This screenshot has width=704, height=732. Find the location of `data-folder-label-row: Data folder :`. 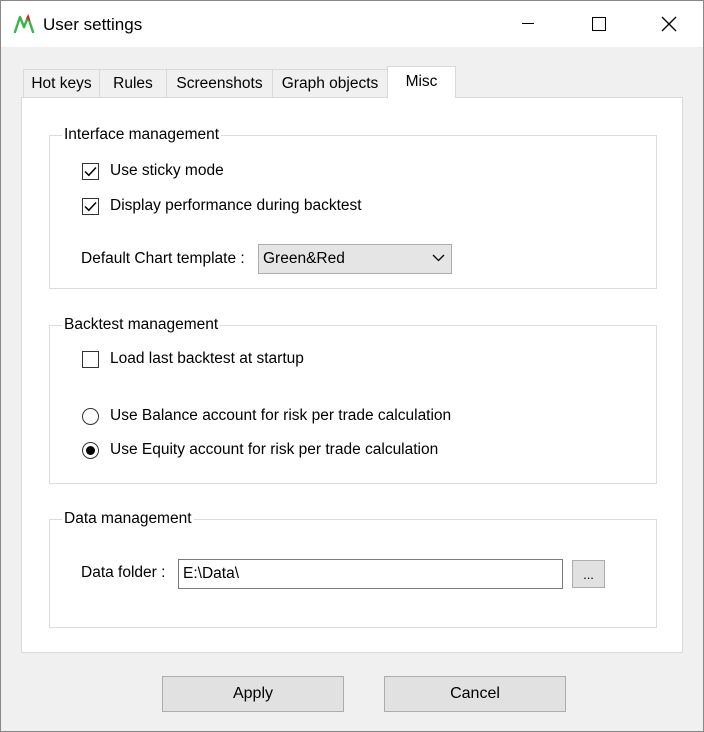

data-folder-label-row: Data folder : is located at coordinates (123, 573).